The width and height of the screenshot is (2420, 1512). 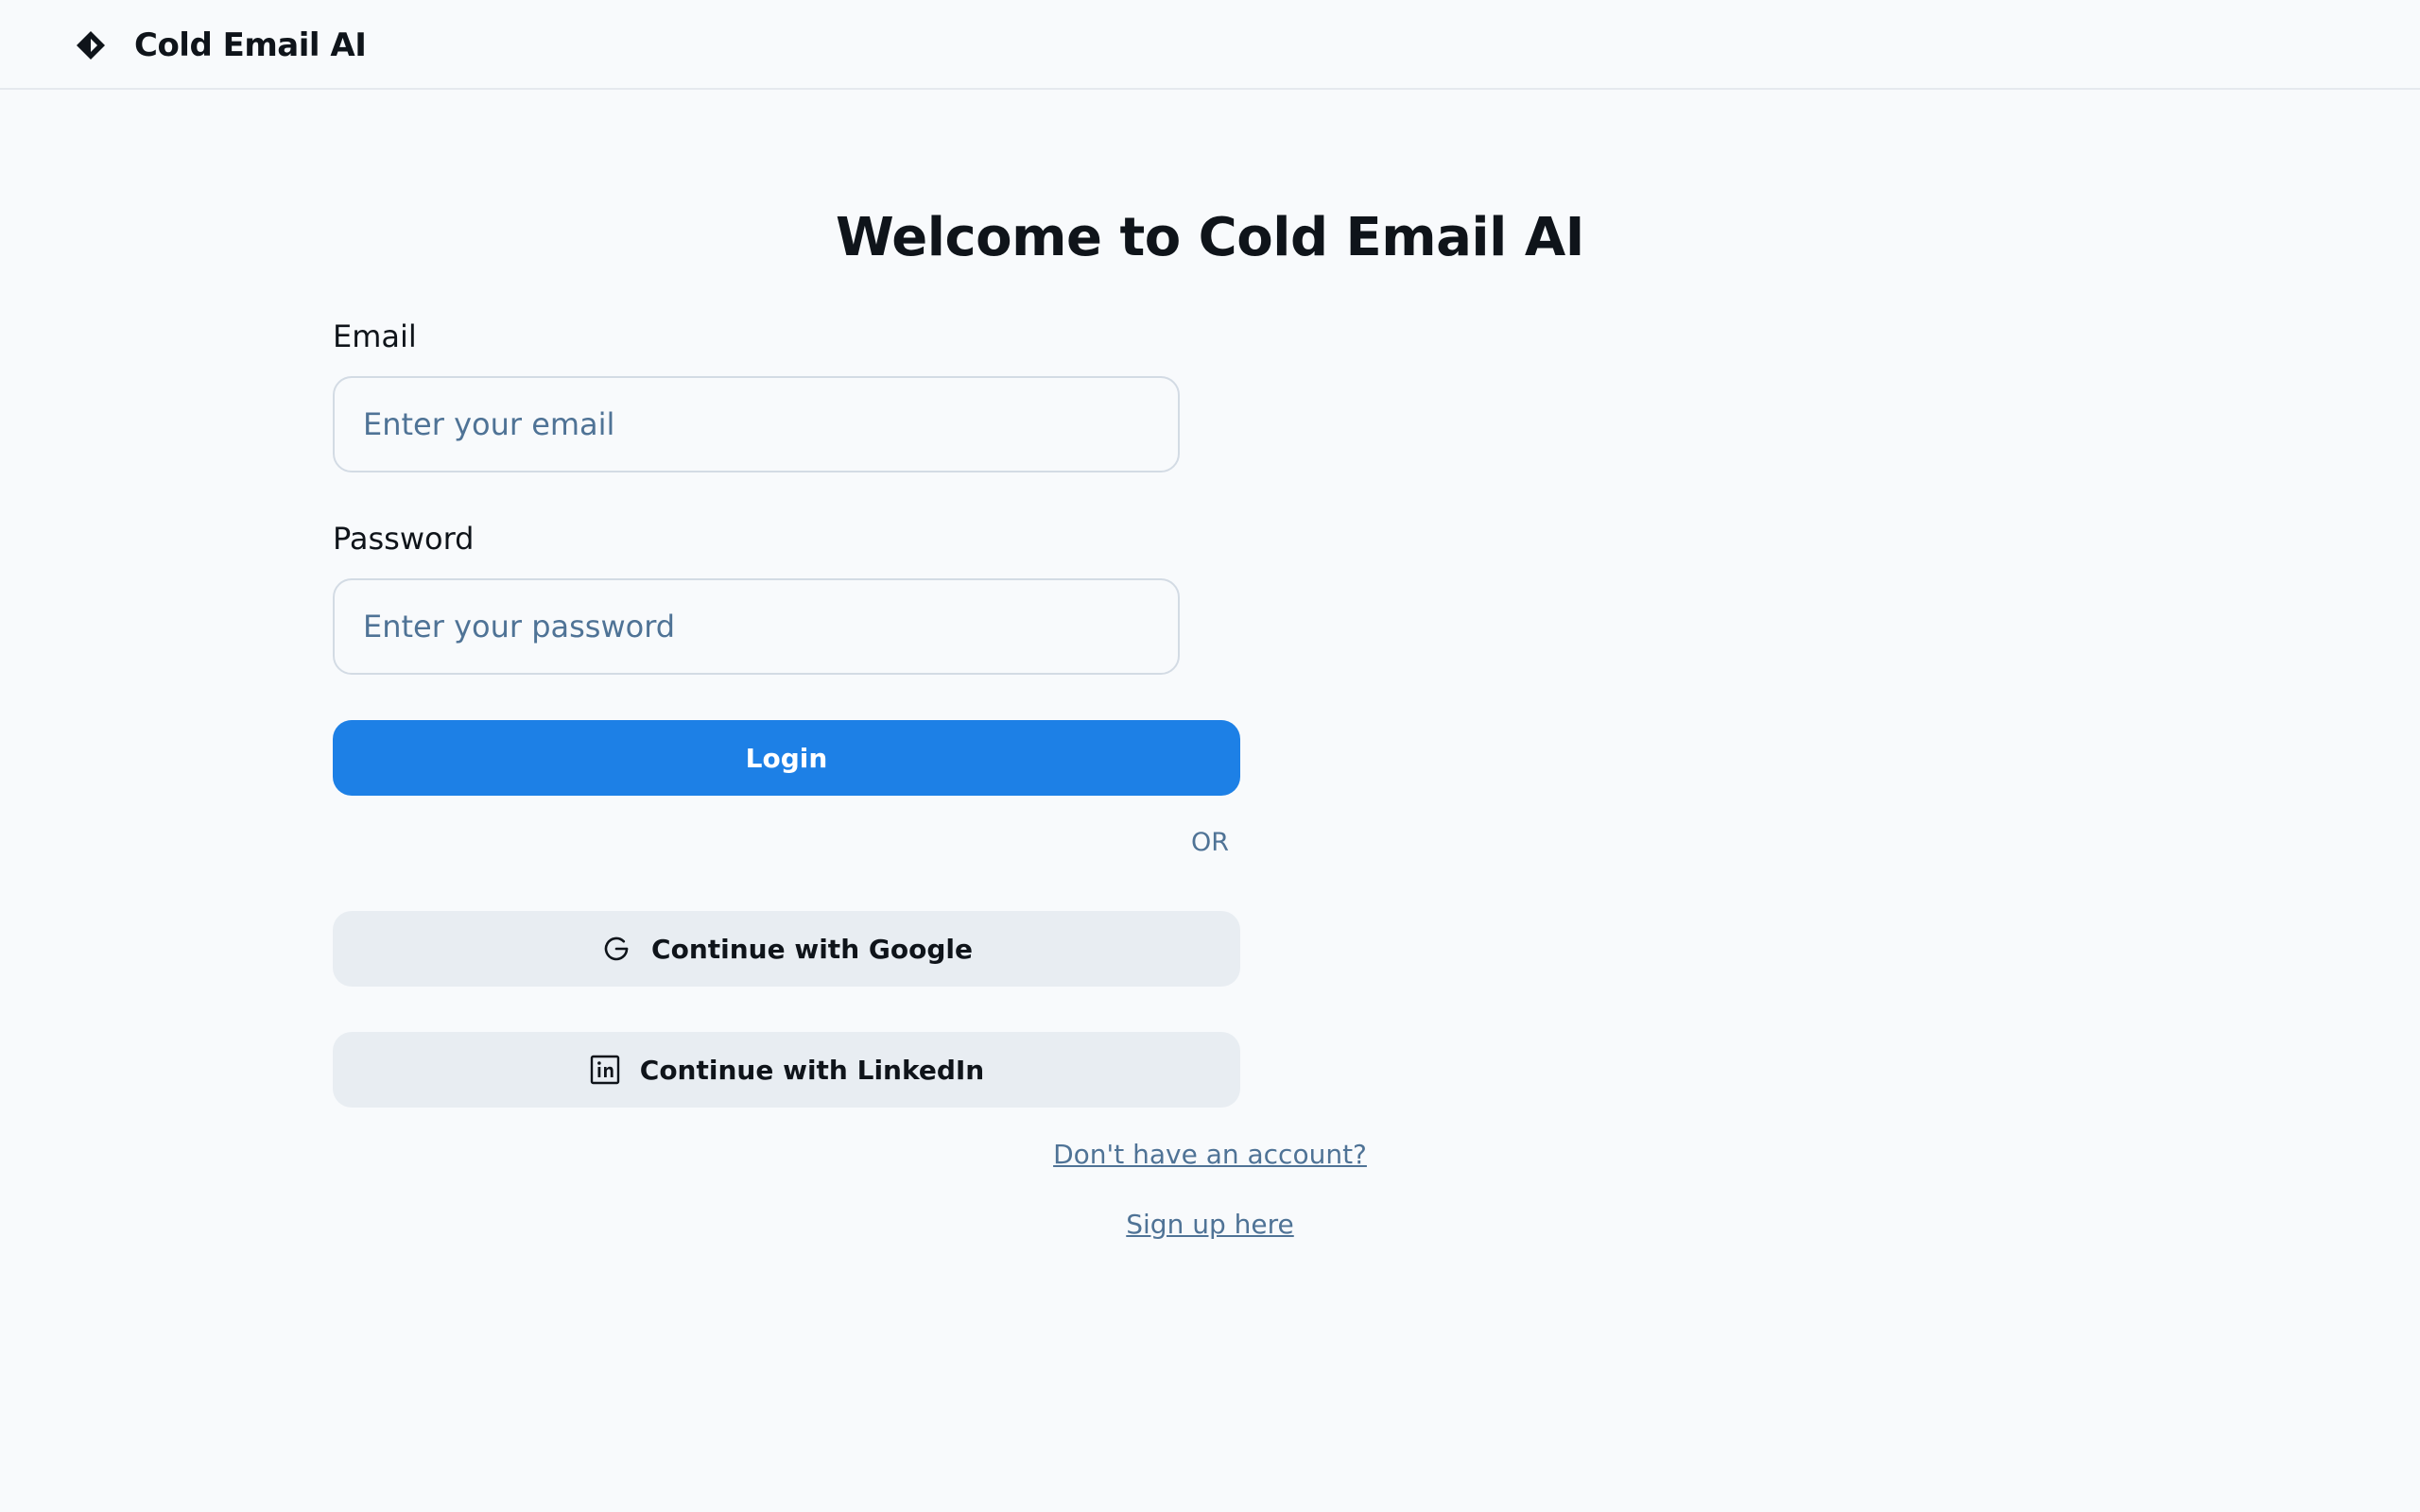 What do you see at coordinates (756, 424) in the screenshot?
I see `email-input` at bounding box center [756, 424].